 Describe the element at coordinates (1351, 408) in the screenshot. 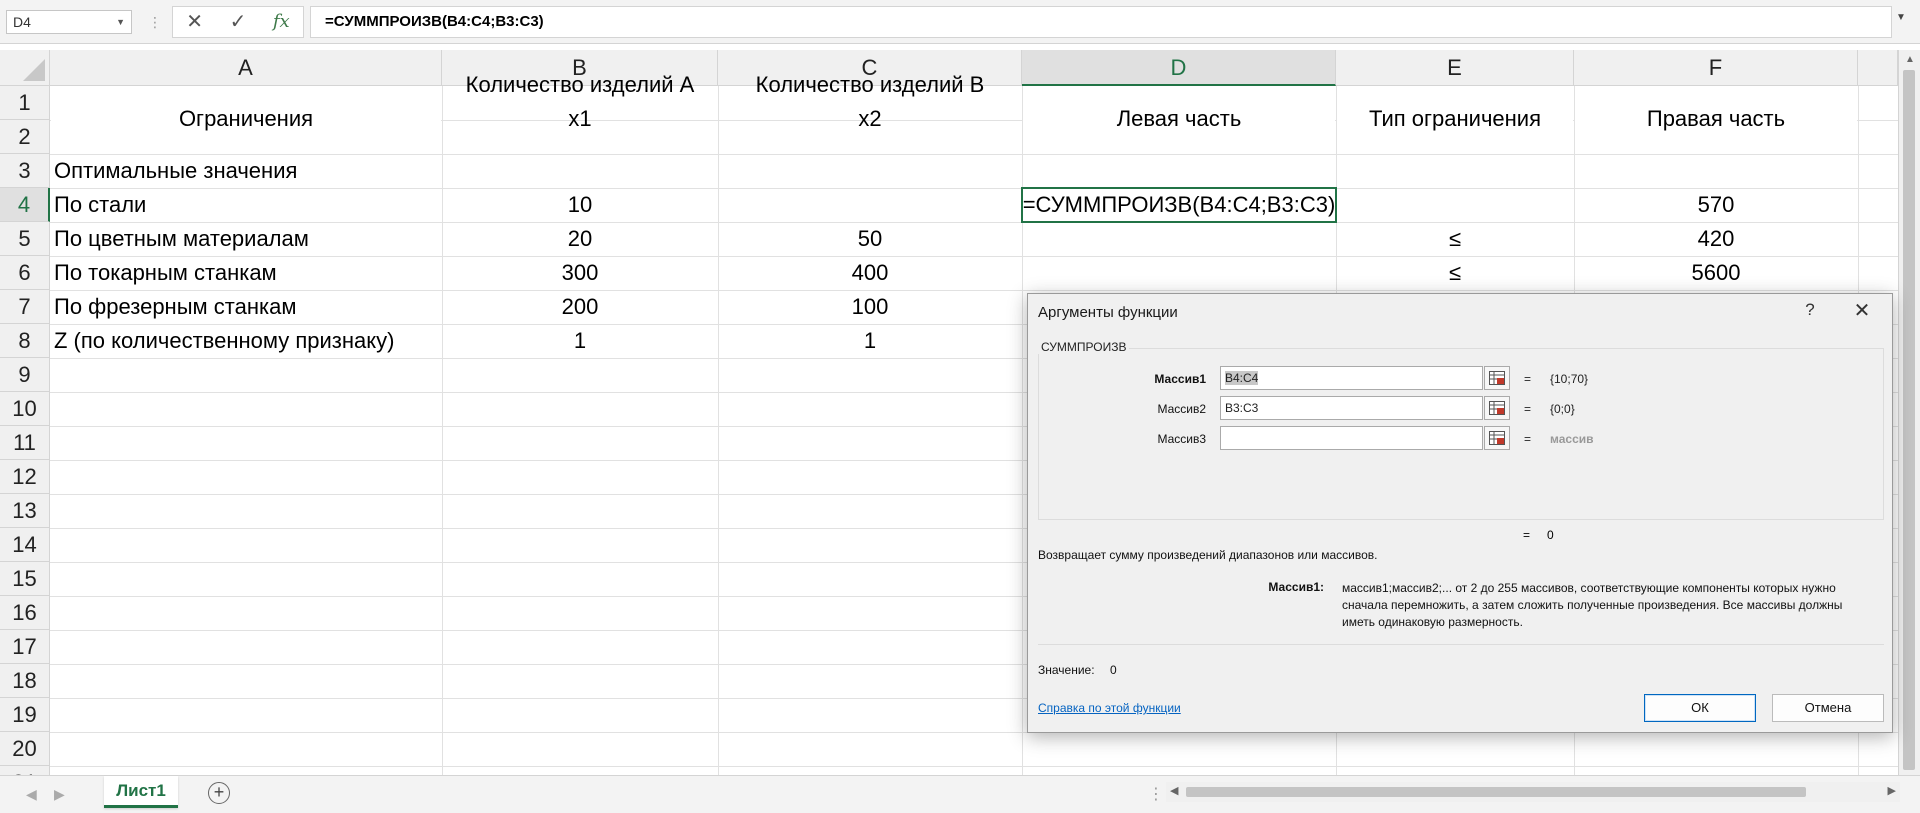

I see `arg2-input: B3:C3` at that location.